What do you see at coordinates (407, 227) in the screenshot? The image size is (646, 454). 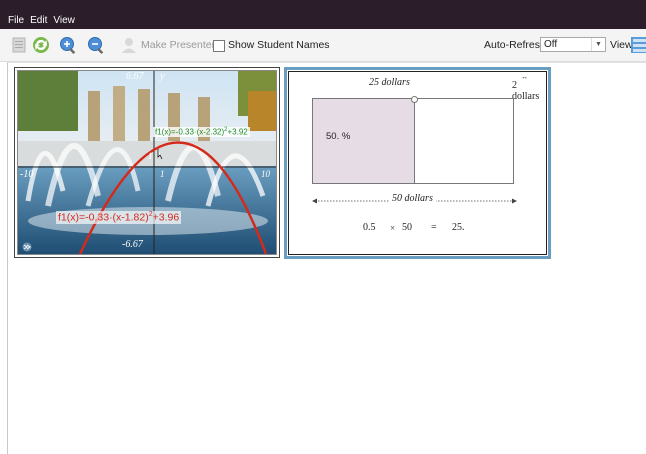 I see `equation-b: 50` at bounding box center [407, 227].